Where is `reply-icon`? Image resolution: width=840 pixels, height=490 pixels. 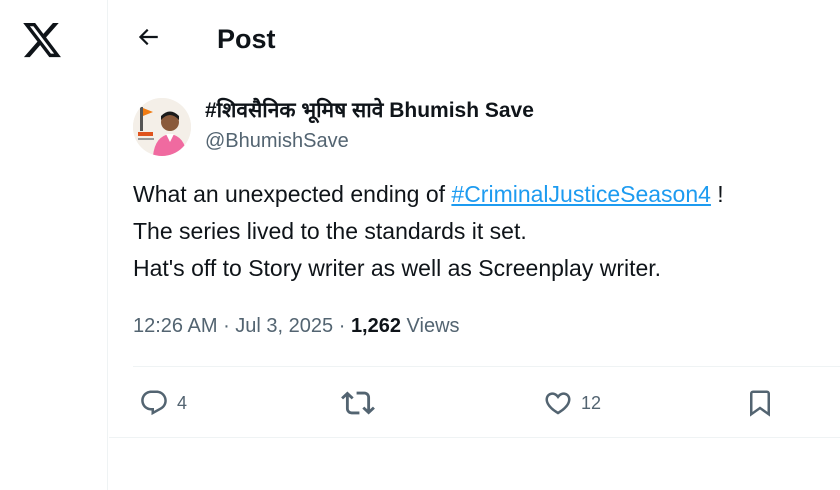 reply-icon is located at coordinates (154, 403).